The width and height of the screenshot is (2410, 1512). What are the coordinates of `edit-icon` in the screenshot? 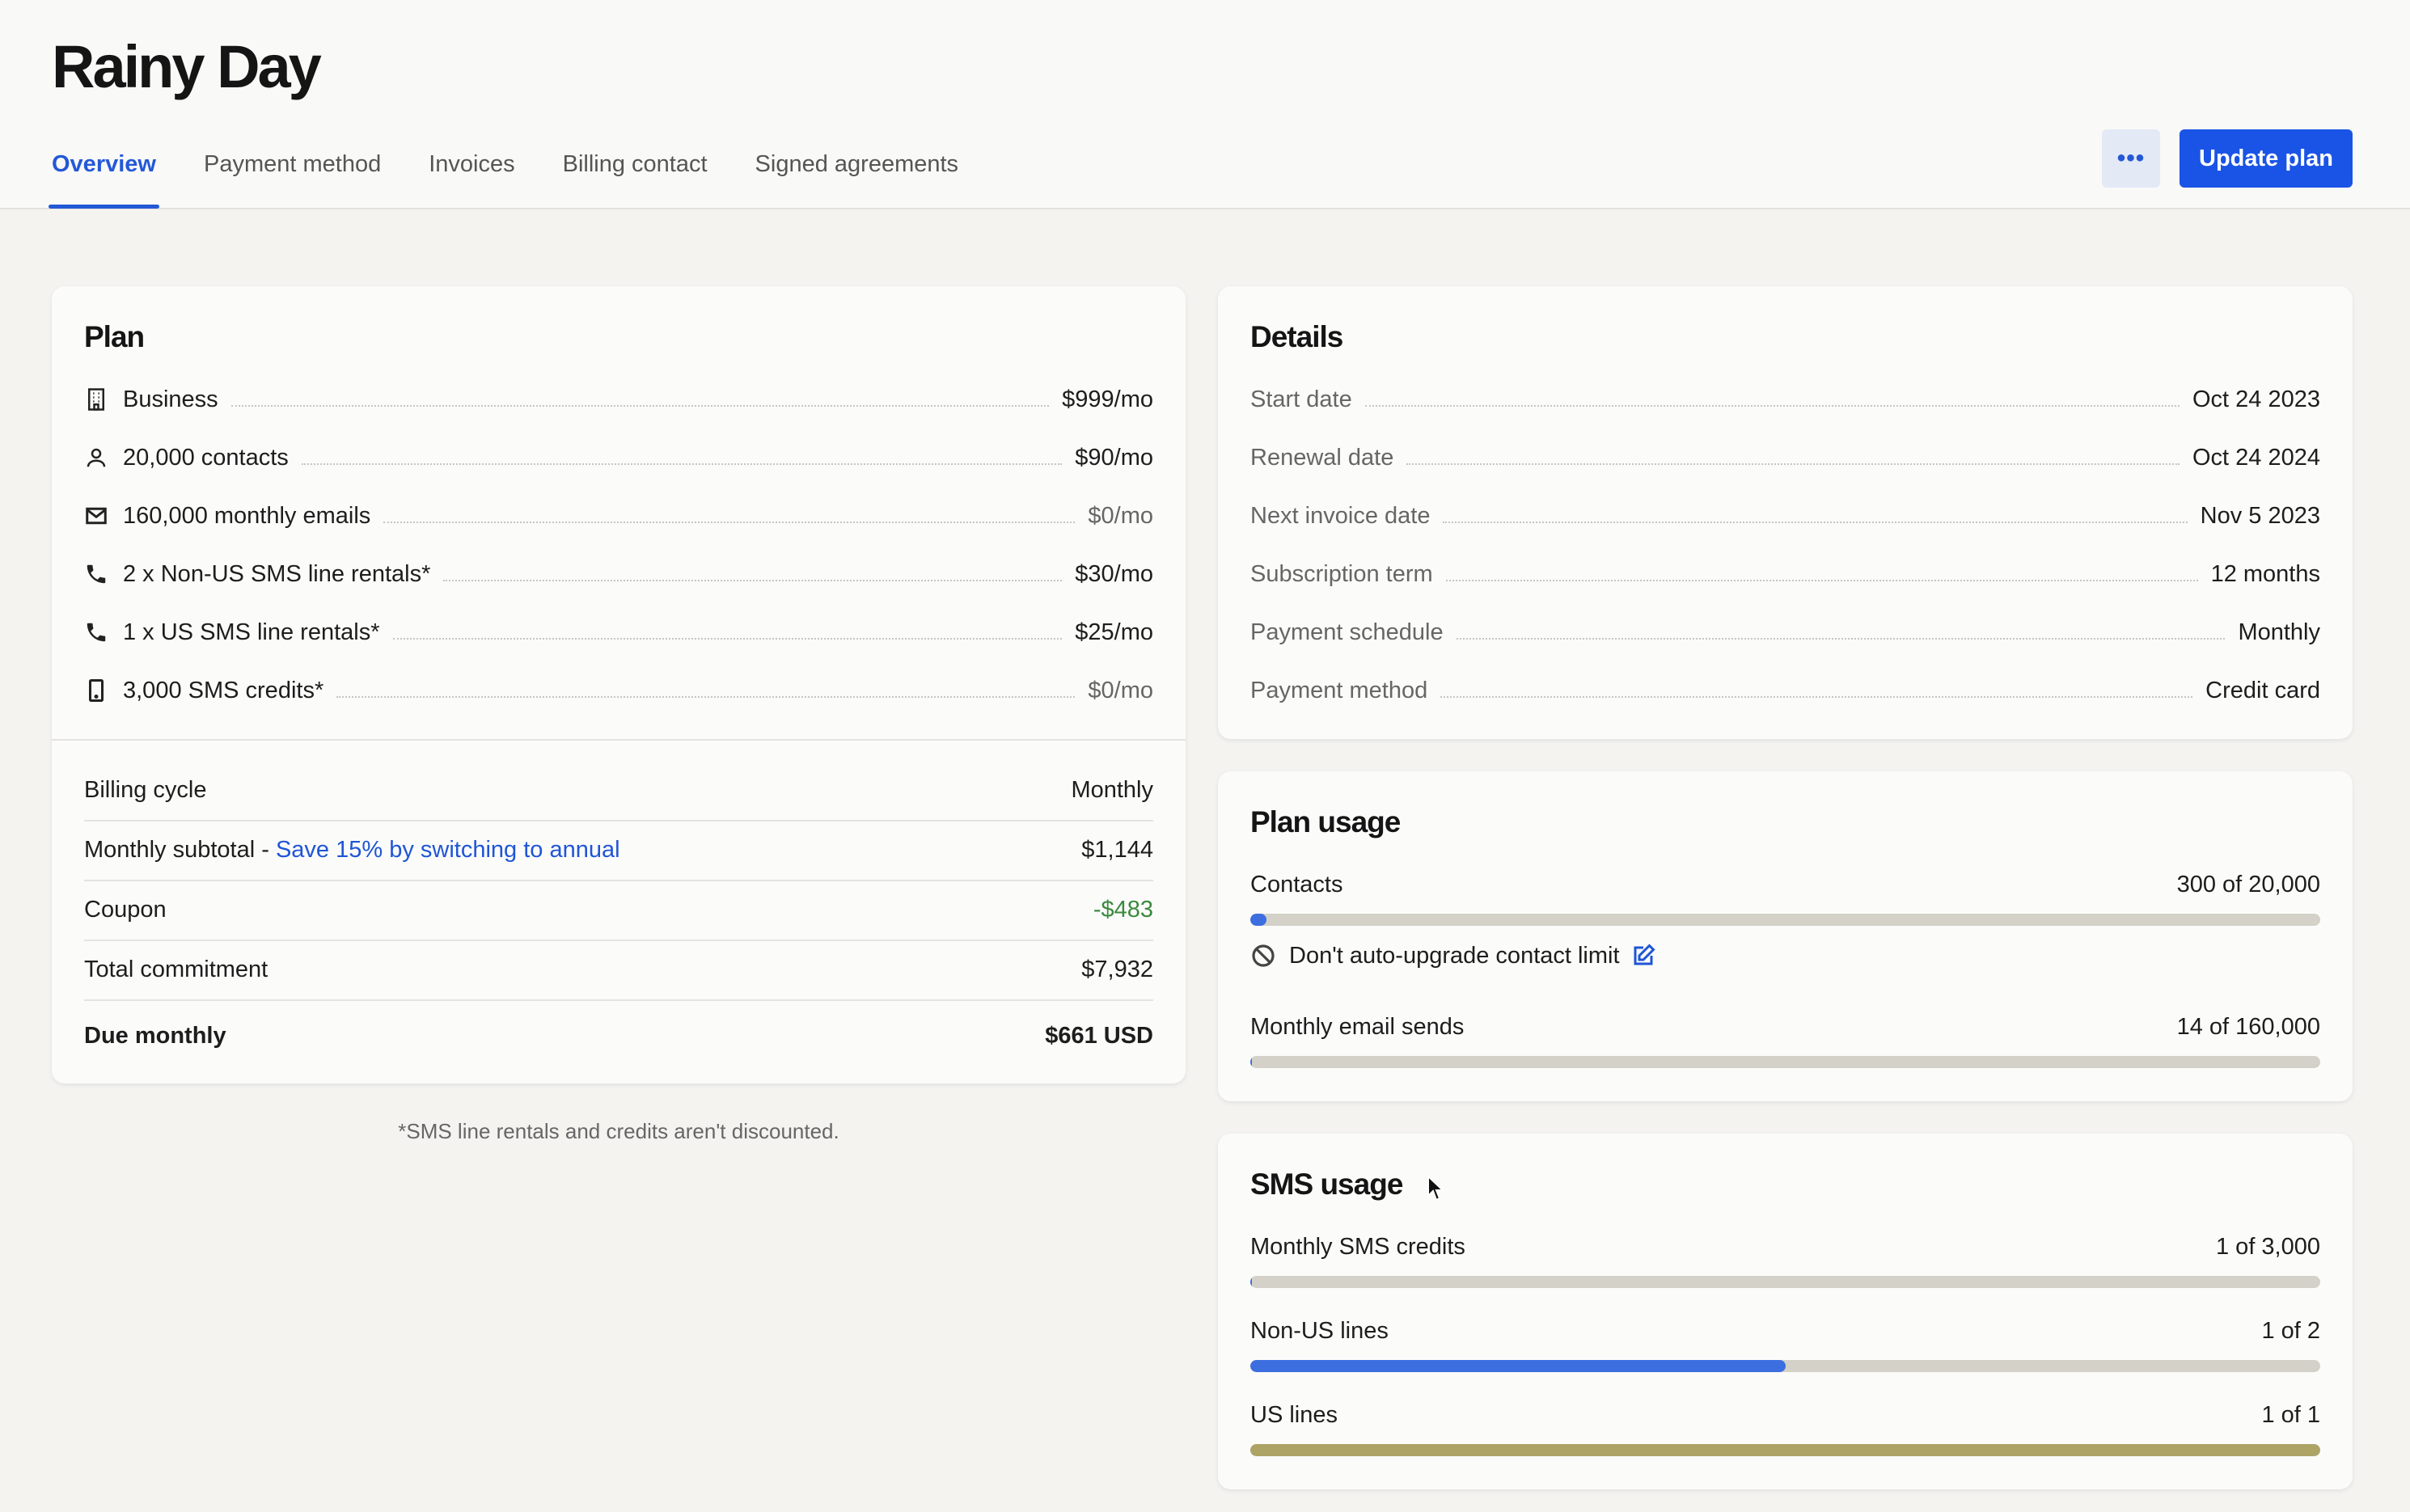 It's located at (1643, 956).